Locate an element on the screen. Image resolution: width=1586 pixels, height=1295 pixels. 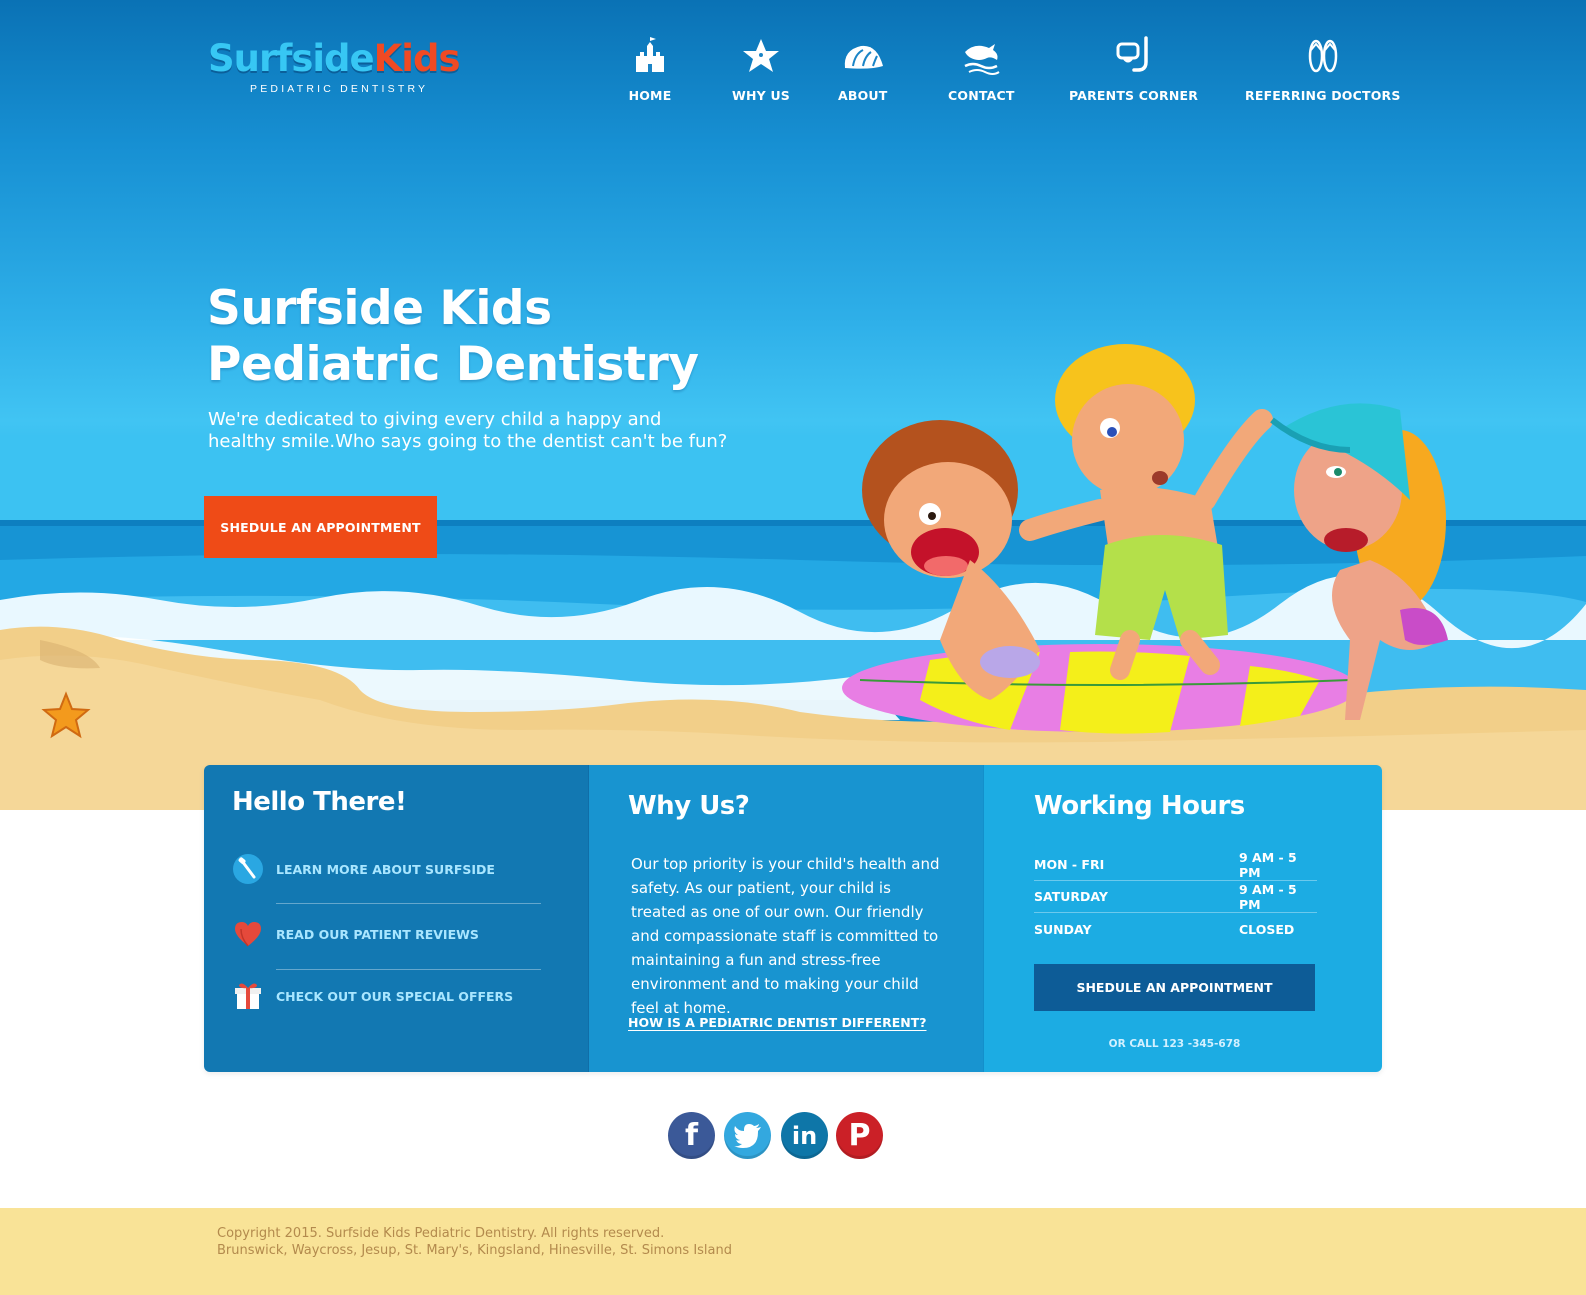
hours-day: MON - FRI is located at coordinates (1069, 864).